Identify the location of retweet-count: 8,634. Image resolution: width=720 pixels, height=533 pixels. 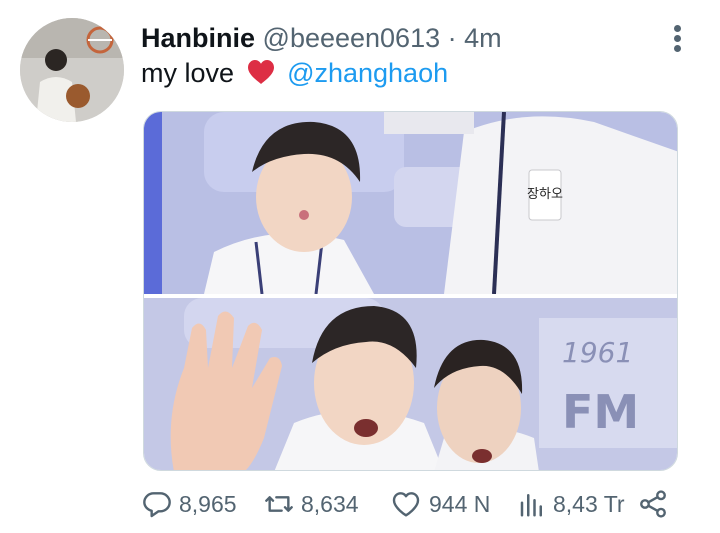
(330, 503).